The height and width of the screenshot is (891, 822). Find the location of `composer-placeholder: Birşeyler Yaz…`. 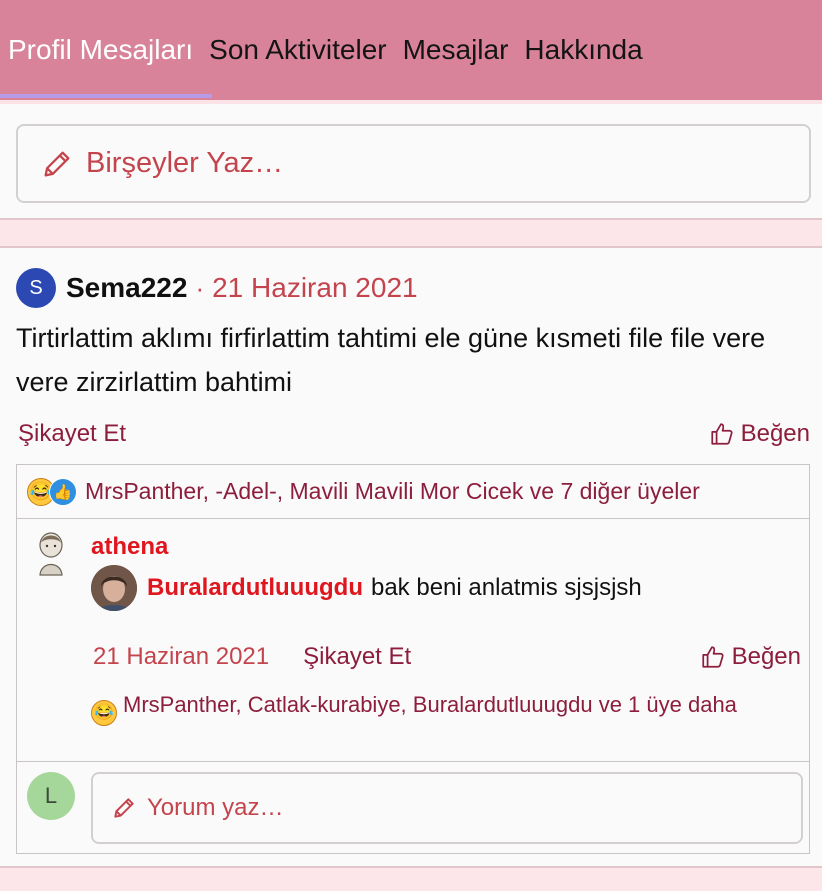

composer-placeholder: Birşeyler Yaz… is located at coordinates (185, 163).